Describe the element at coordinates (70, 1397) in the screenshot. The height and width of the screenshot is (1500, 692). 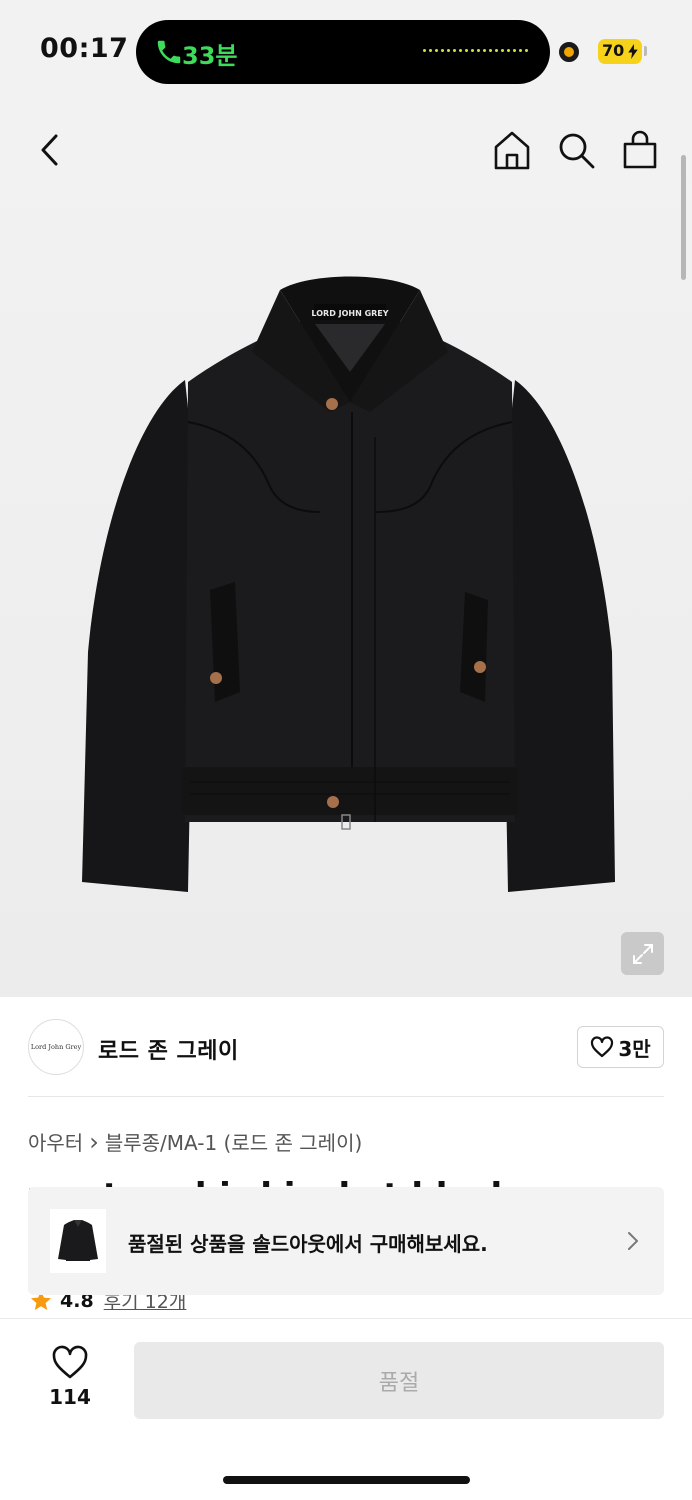
I see `wishlist-count: 114` at that location.